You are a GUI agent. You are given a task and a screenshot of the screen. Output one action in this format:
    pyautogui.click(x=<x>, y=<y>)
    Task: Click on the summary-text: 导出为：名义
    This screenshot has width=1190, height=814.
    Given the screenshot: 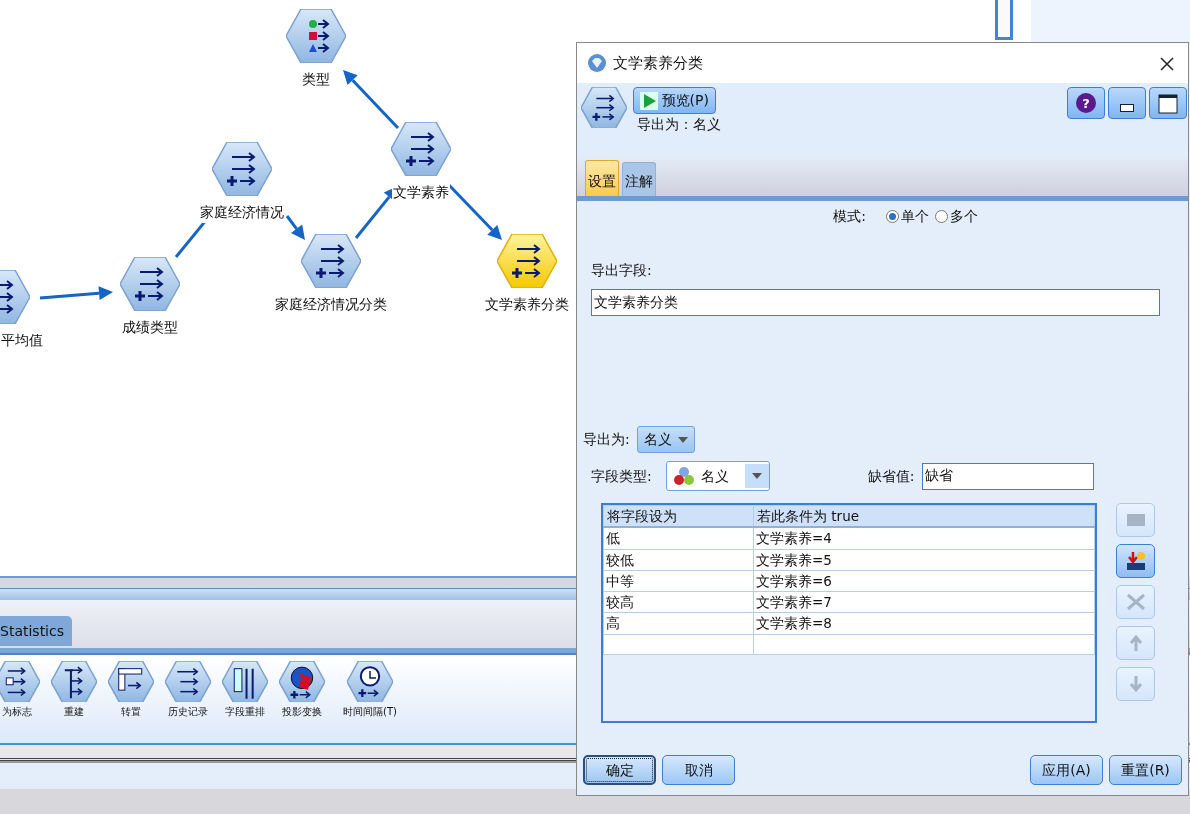 What is the action you would take?
    pyautogui.click(x=679, y=125)
    